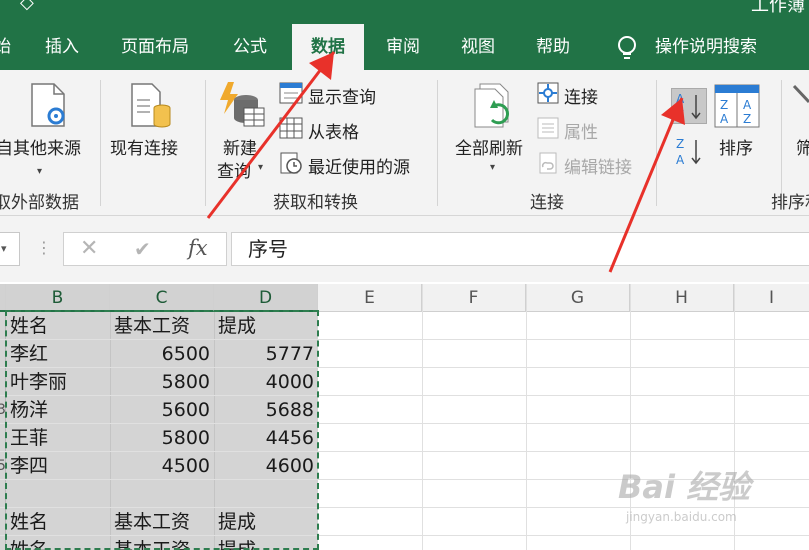 The height and width of the screenshot is (550, 809). I want to click on properties-button: 属性, so click(581, 130).